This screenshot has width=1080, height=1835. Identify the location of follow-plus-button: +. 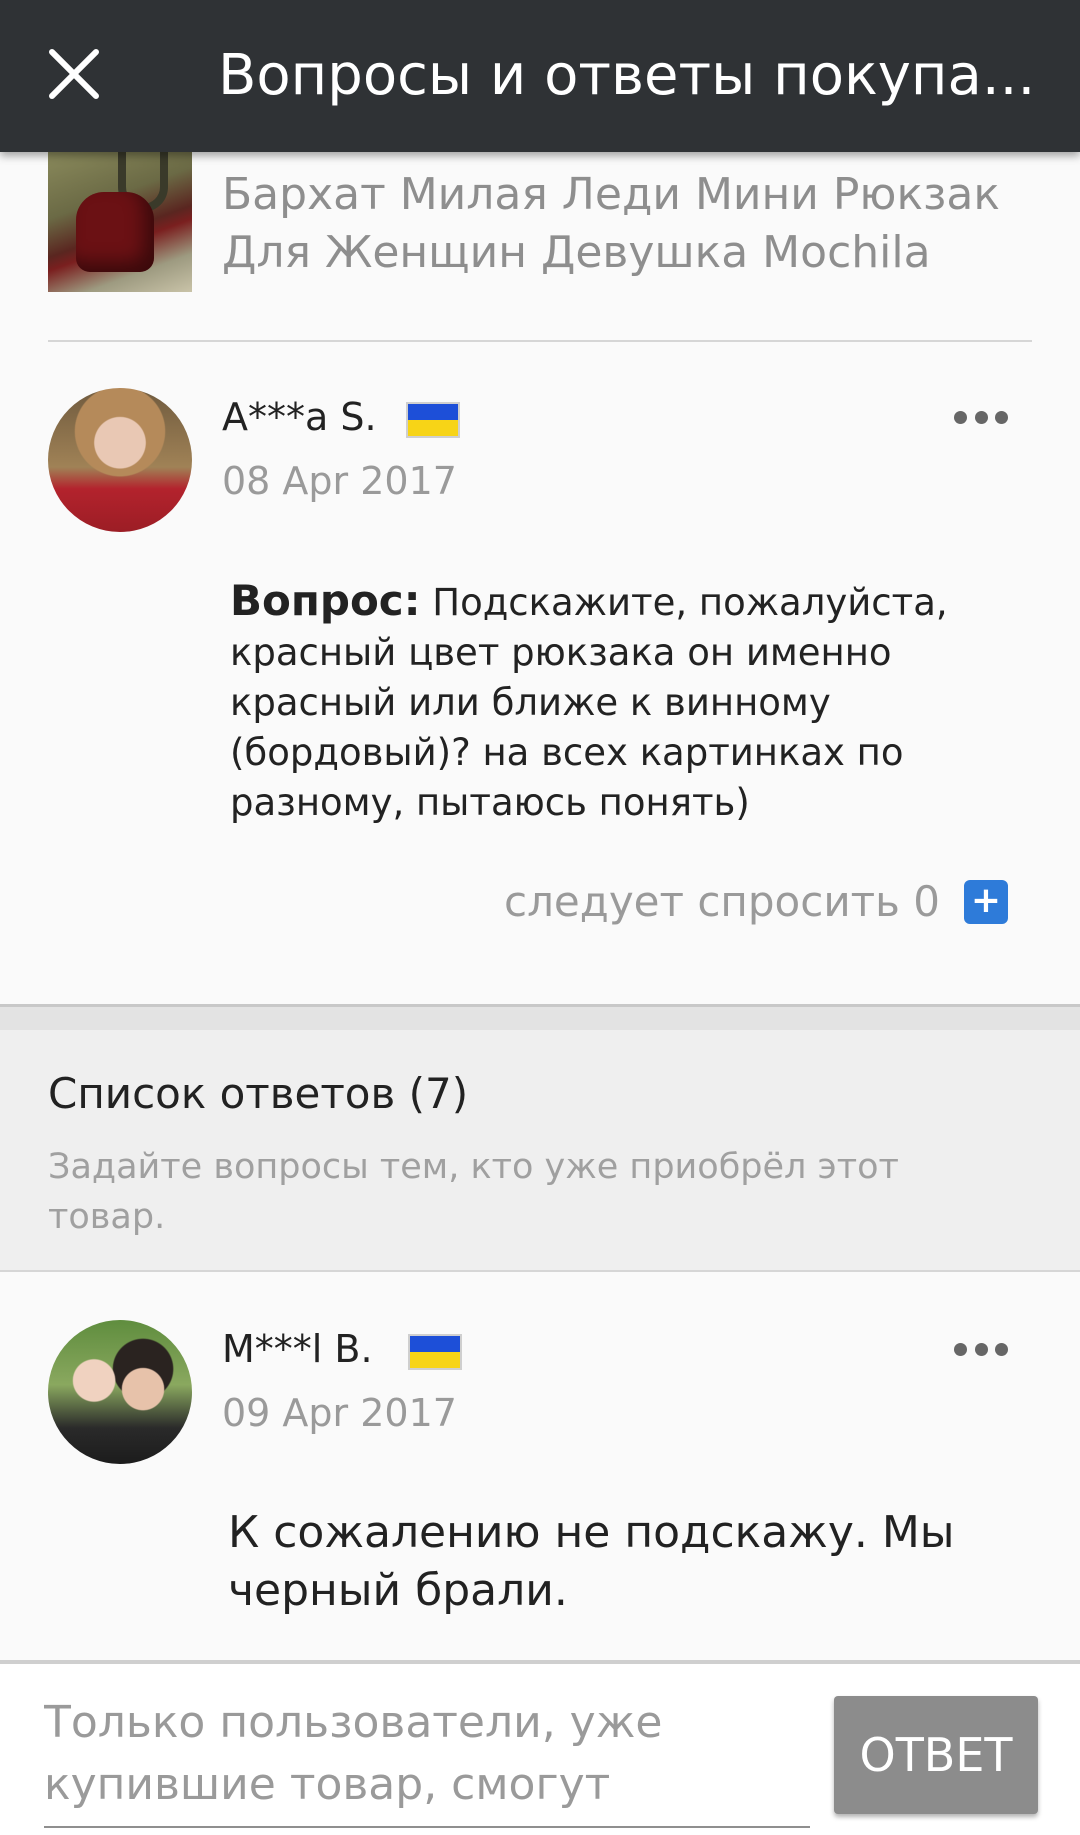
(986, 902).